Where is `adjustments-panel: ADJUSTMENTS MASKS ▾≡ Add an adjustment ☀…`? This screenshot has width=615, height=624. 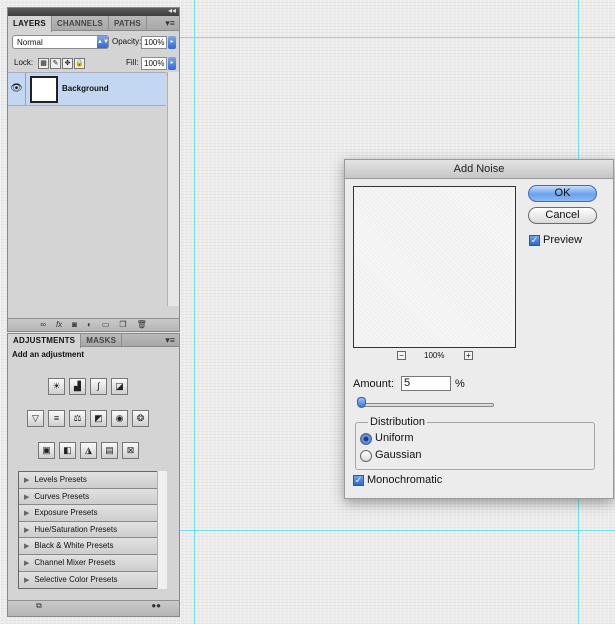
adjustments-panel: ADJUSTMENTS MASKS ▾≡ Add an adjustment ☀… is located at coordinates (93, 475).